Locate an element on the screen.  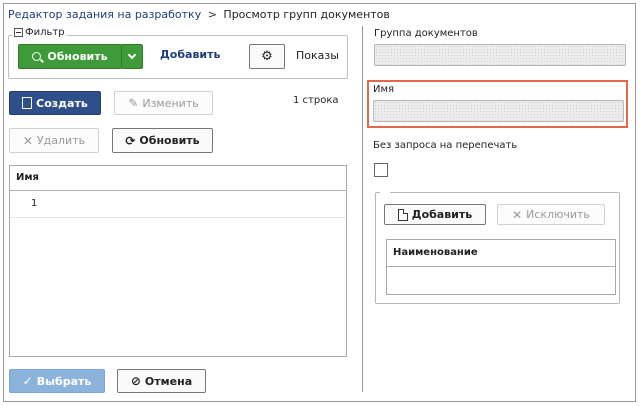
group-label: Группа документов is located at coordinates (426, 33).